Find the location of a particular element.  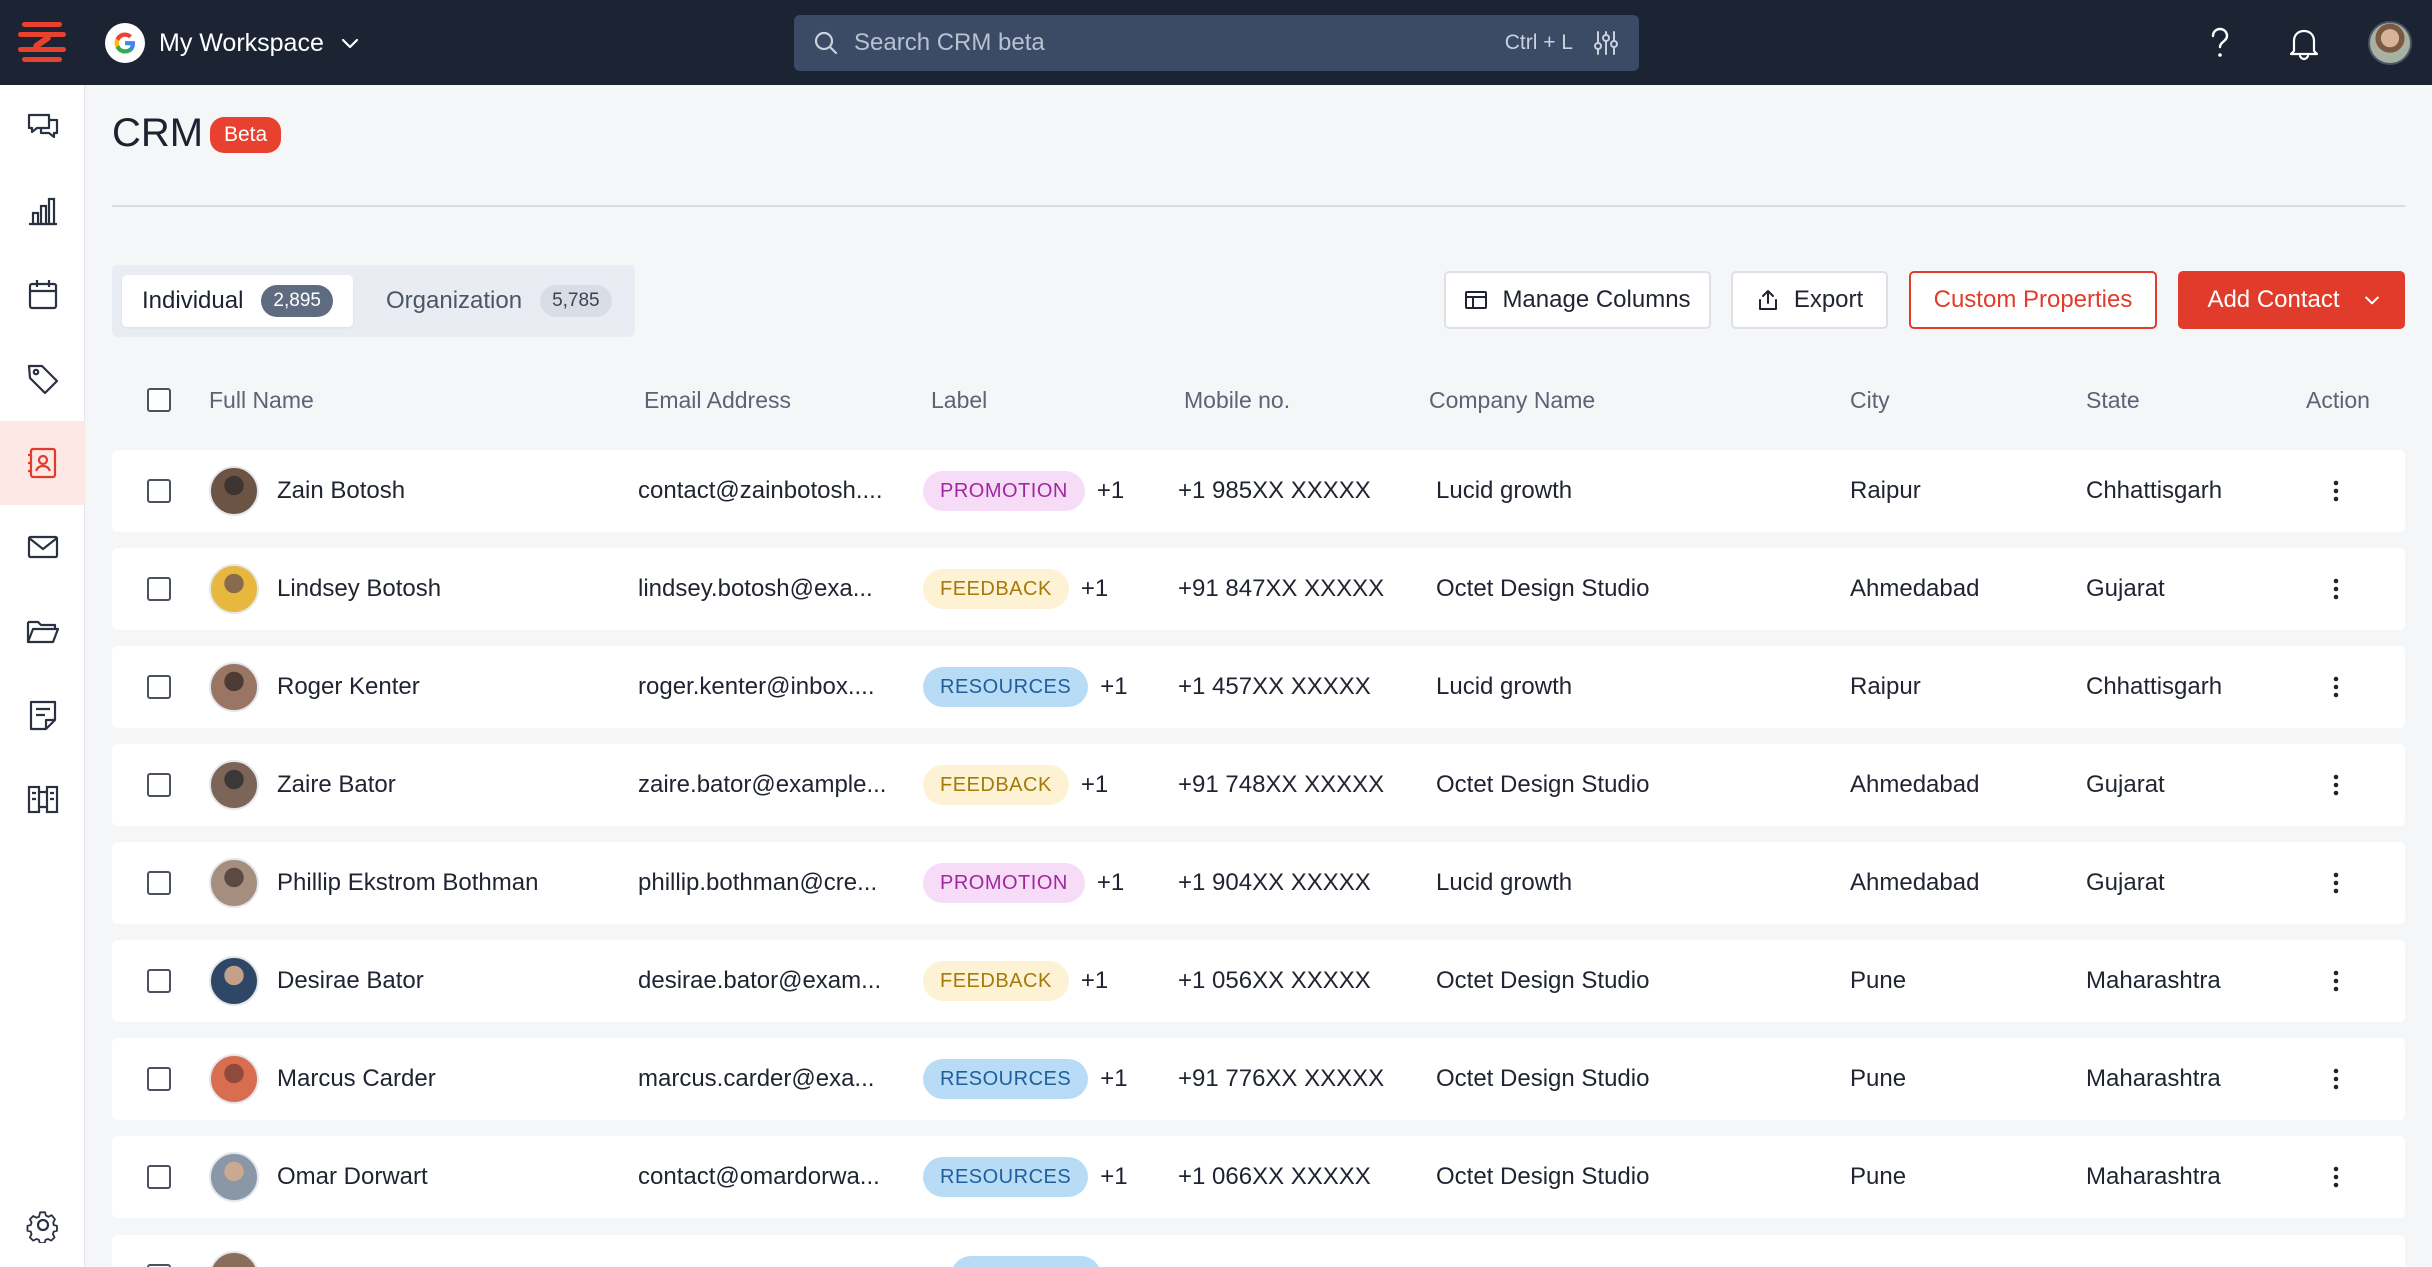

column-header-email: Email Address is located at coordinates (717, 400).